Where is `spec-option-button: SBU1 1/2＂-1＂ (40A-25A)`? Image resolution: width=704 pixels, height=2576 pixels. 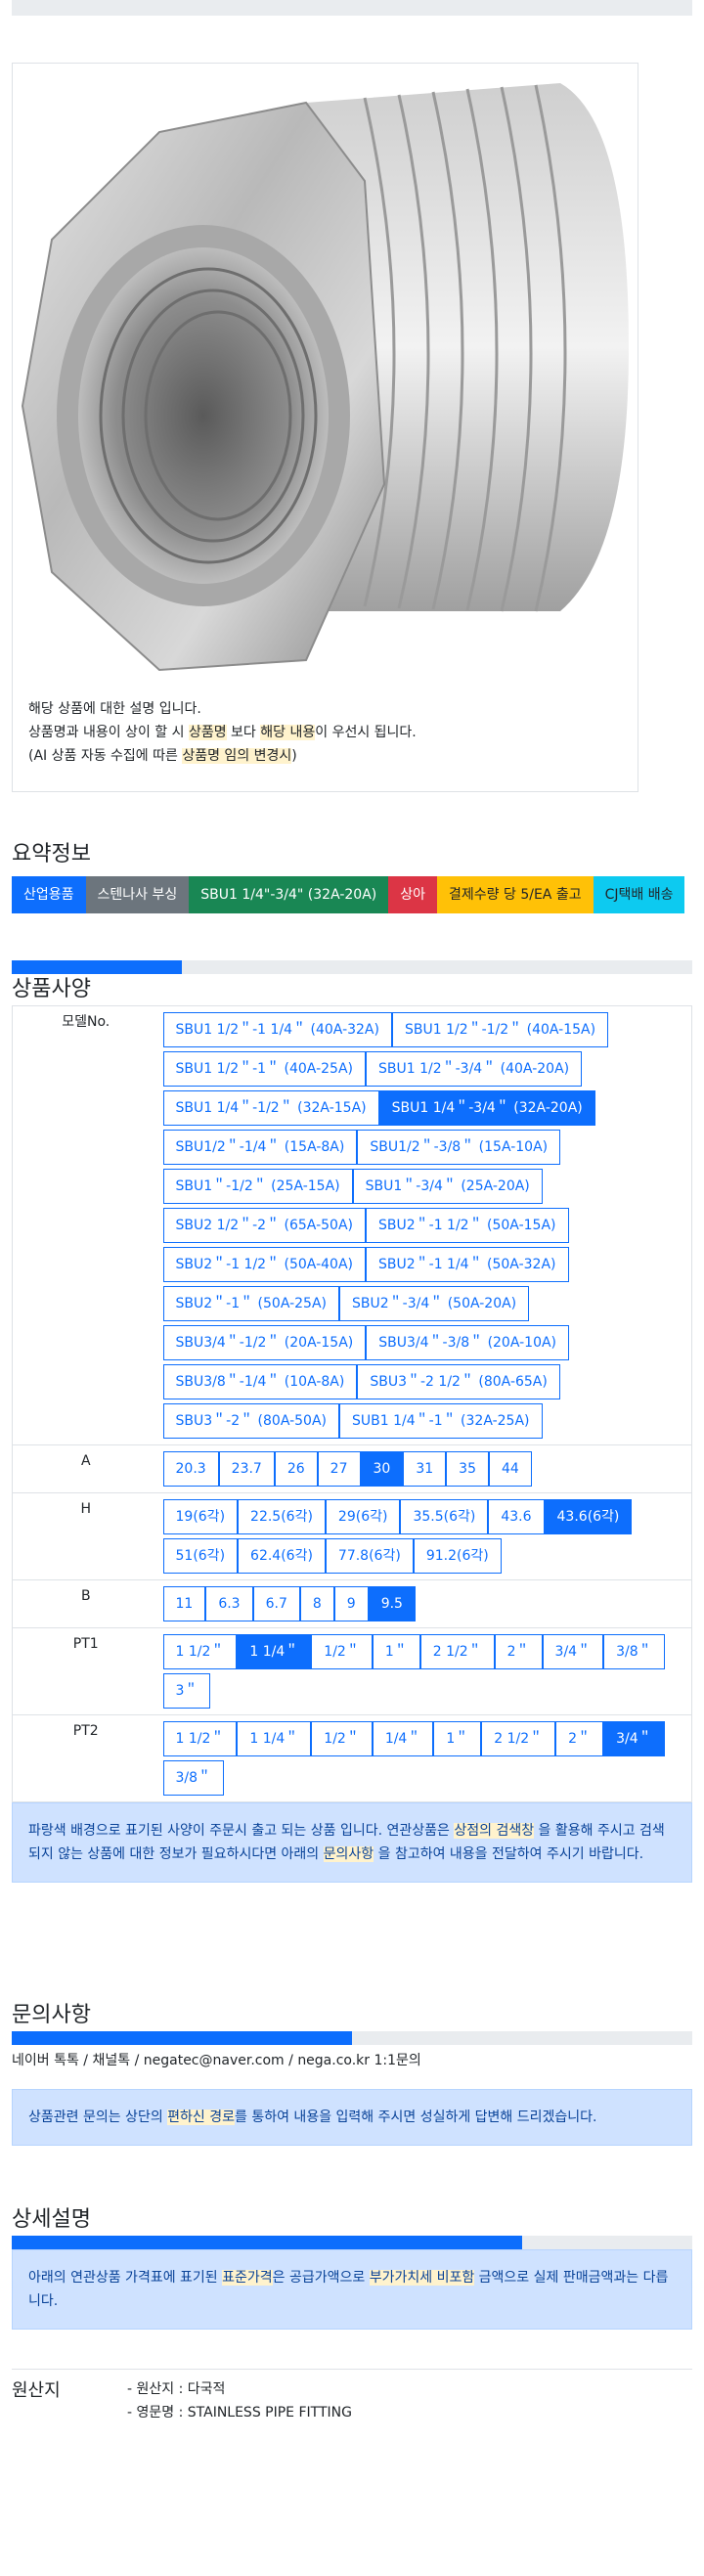 spec-option-button: SBU1 1/2＂-1＂ (40A-25A) is located at coordinates (264, 1069).